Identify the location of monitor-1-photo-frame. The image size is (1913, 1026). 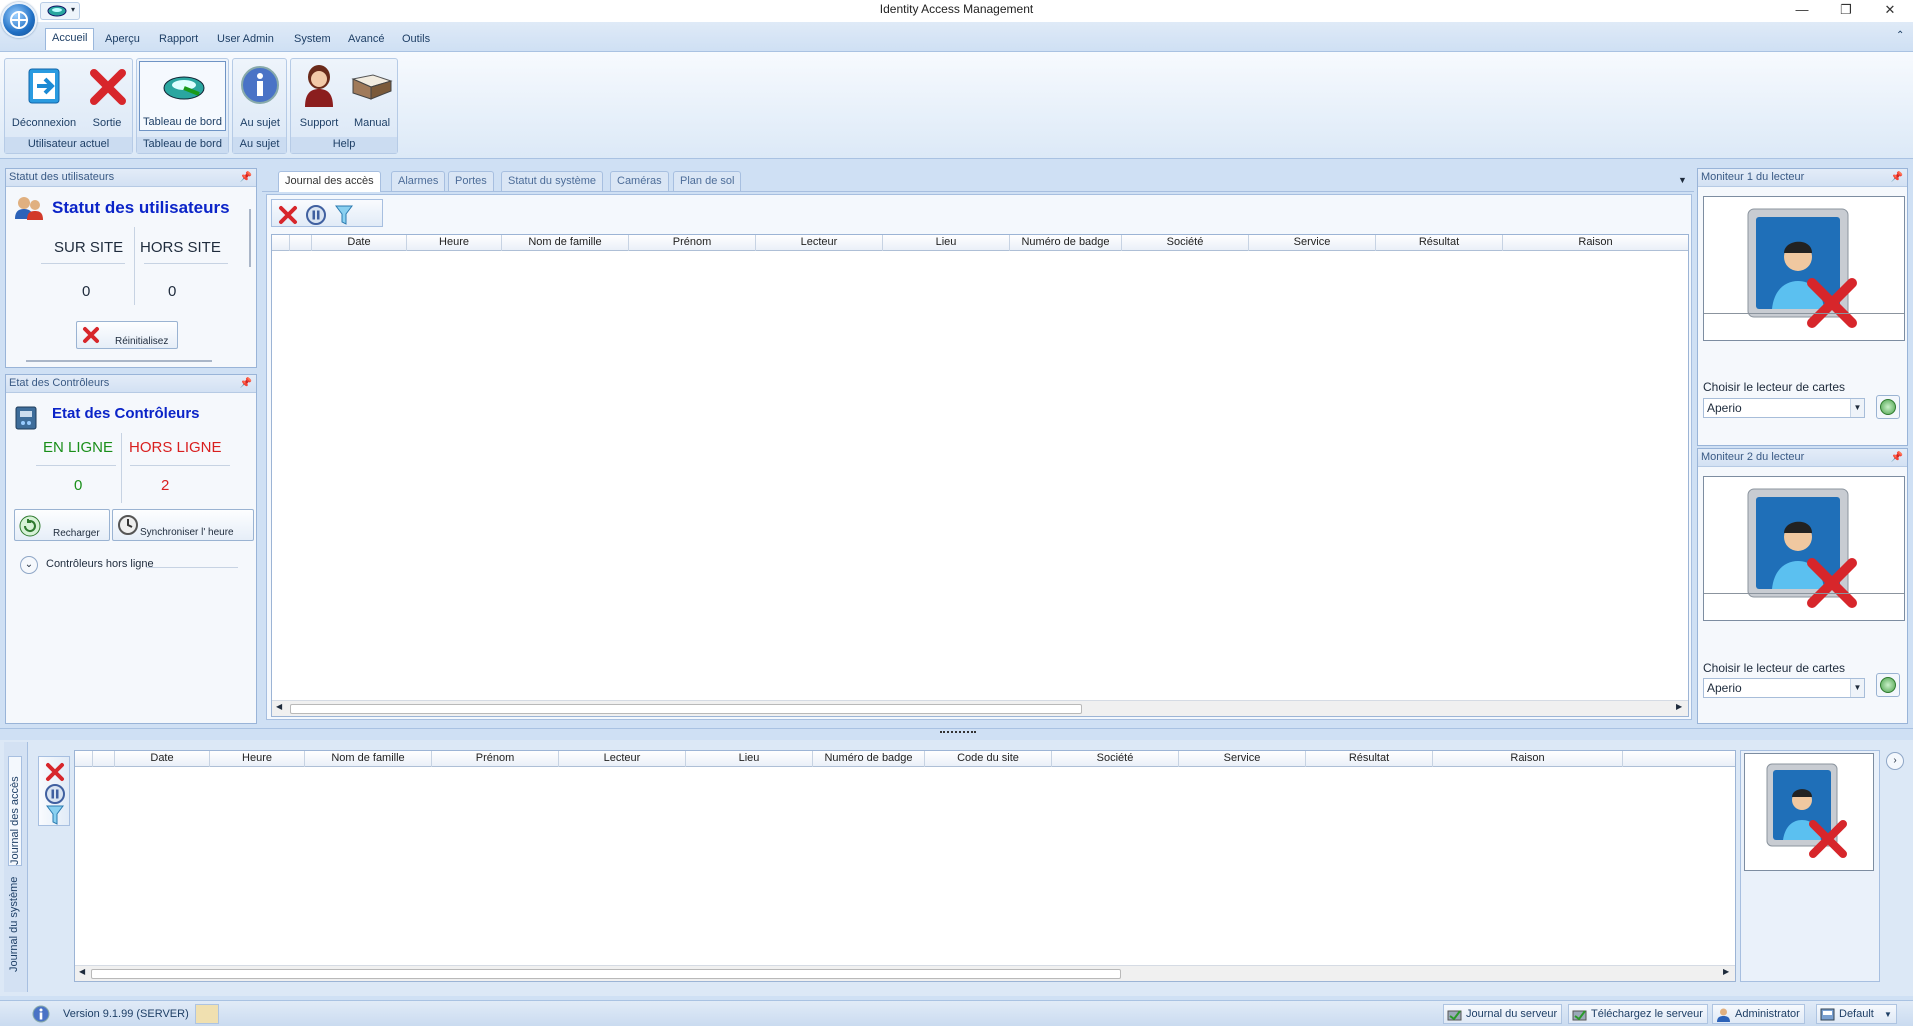
(1804, 268).